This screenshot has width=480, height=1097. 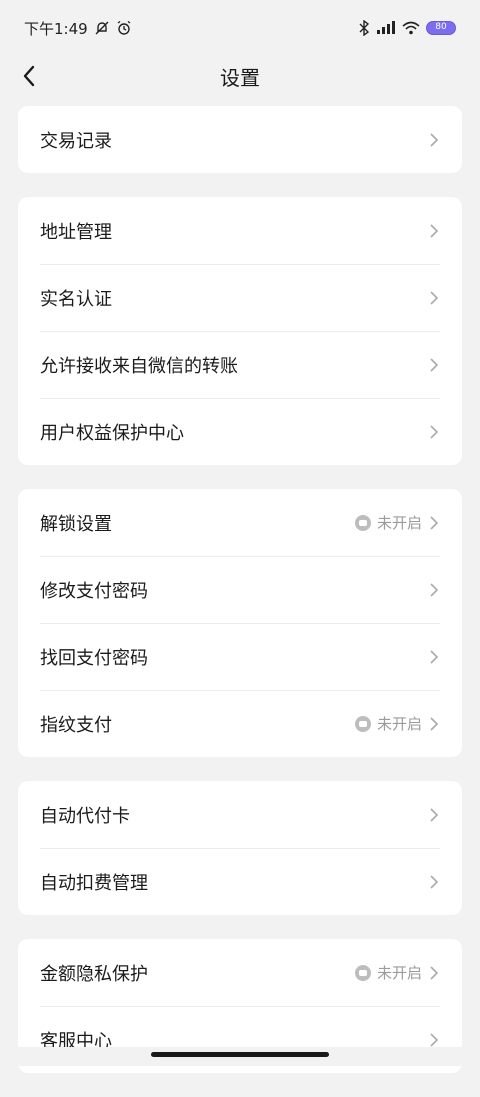 I want to click on status-right: 80, so click(x=407, y=28).